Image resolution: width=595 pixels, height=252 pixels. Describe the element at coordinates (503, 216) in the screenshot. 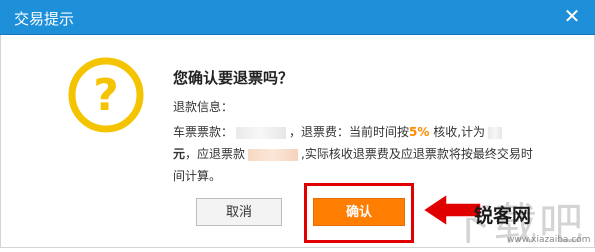

I see `watermark-logo: 锐客网` at that location.